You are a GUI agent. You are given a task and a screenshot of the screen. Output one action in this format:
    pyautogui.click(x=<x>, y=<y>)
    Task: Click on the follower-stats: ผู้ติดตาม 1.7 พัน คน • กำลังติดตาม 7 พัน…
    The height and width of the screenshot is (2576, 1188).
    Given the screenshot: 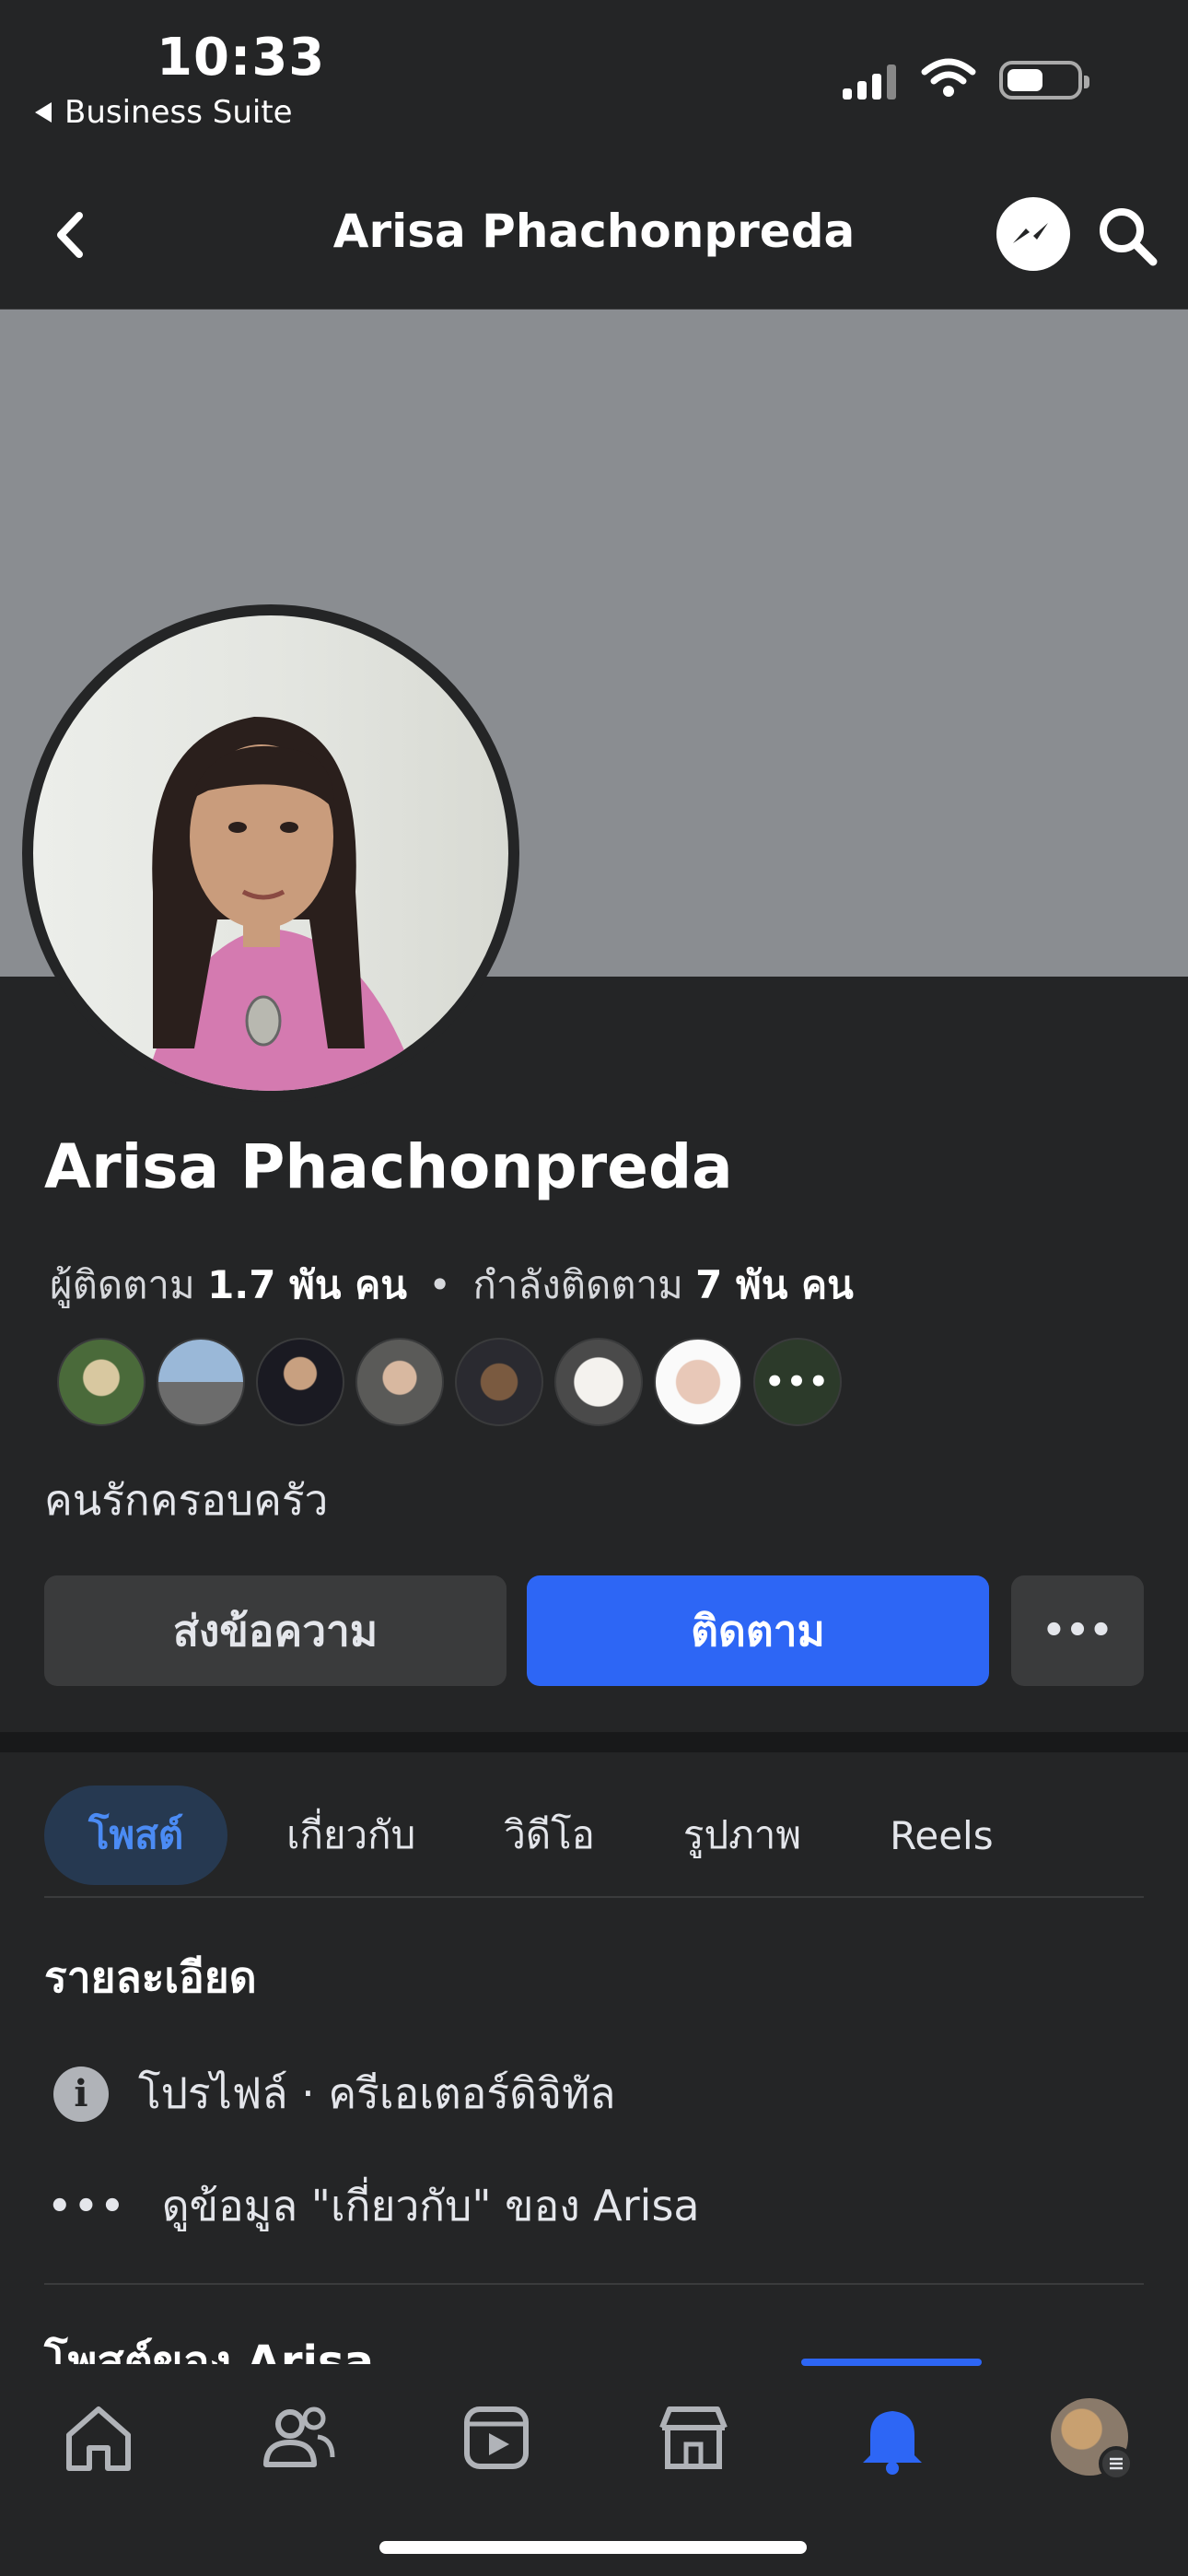 What is the action you would take?
    pyautogui.click(x=452, y=1285)
    